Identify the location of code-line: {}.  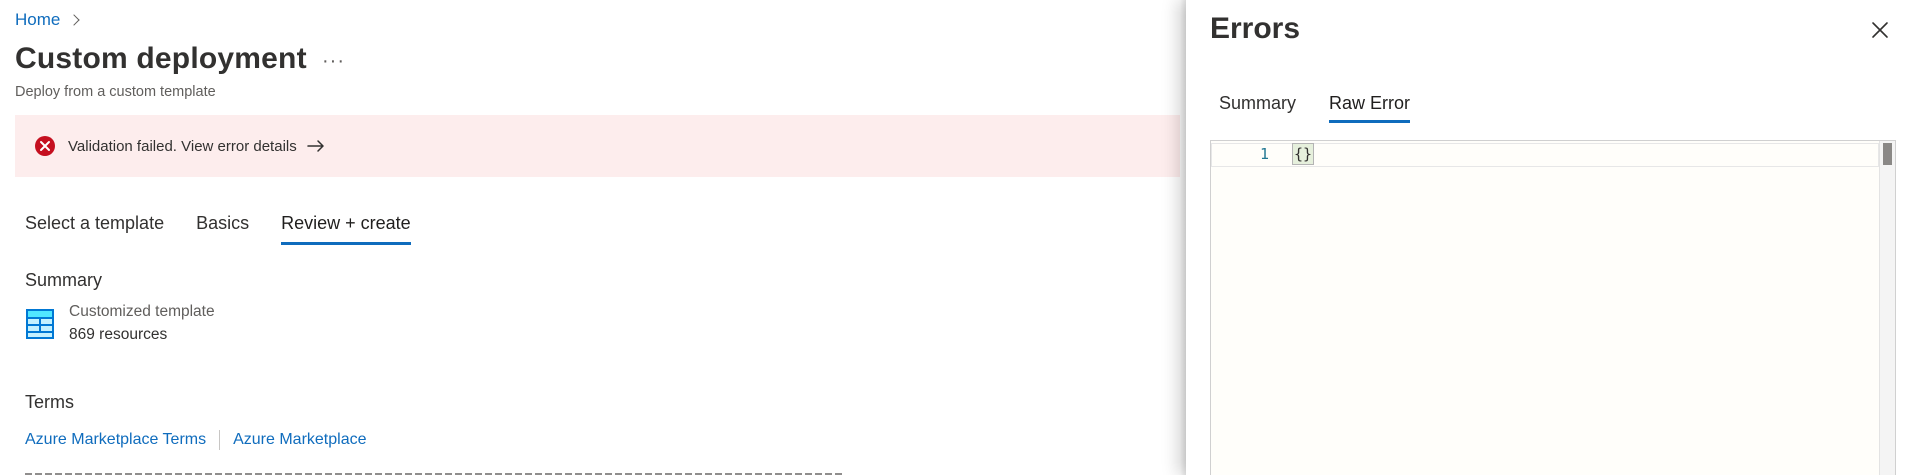
(1303, 154).